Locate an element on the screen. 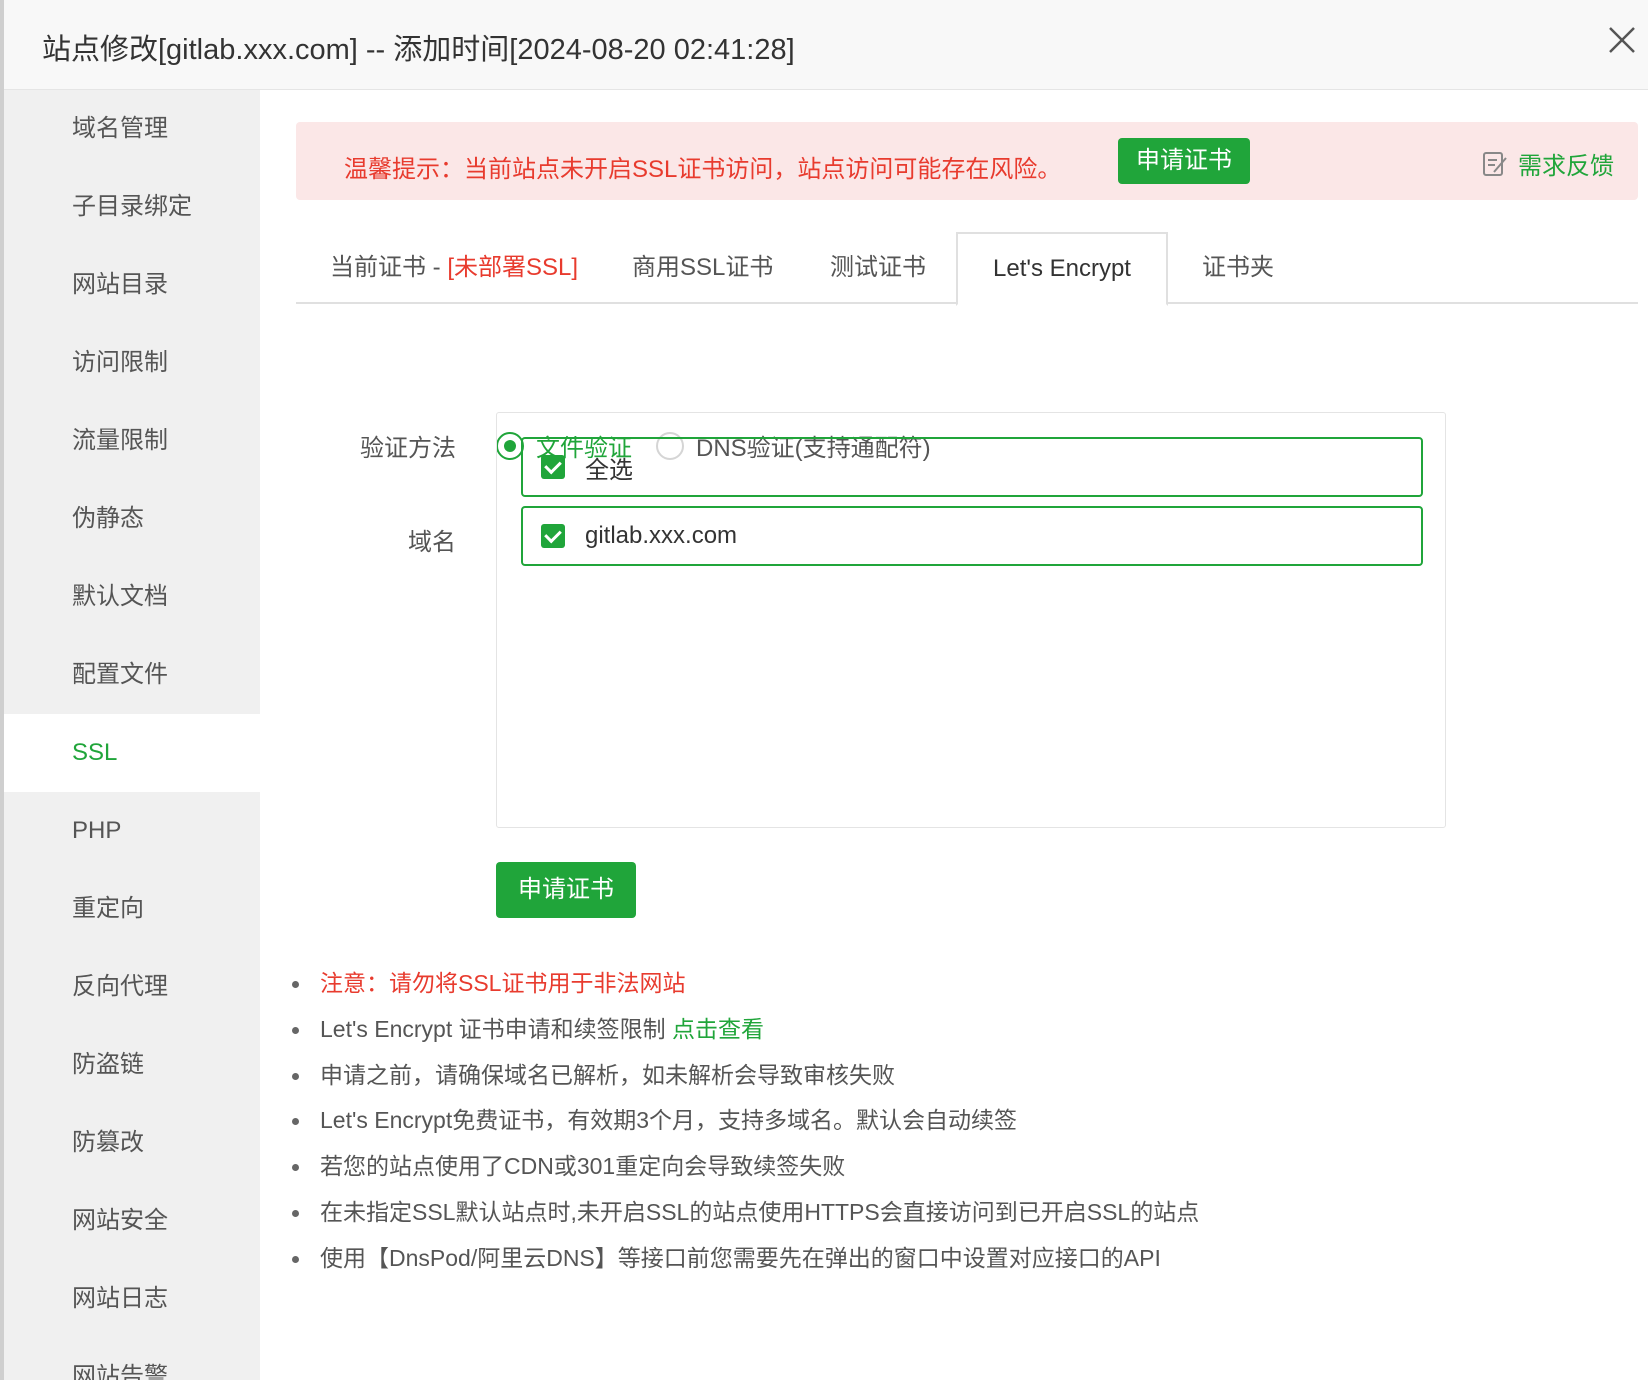 The width and height of the screenshot is (1648, 1380). verify-method-label: 验证方法 is located at coordinates (408, 448).